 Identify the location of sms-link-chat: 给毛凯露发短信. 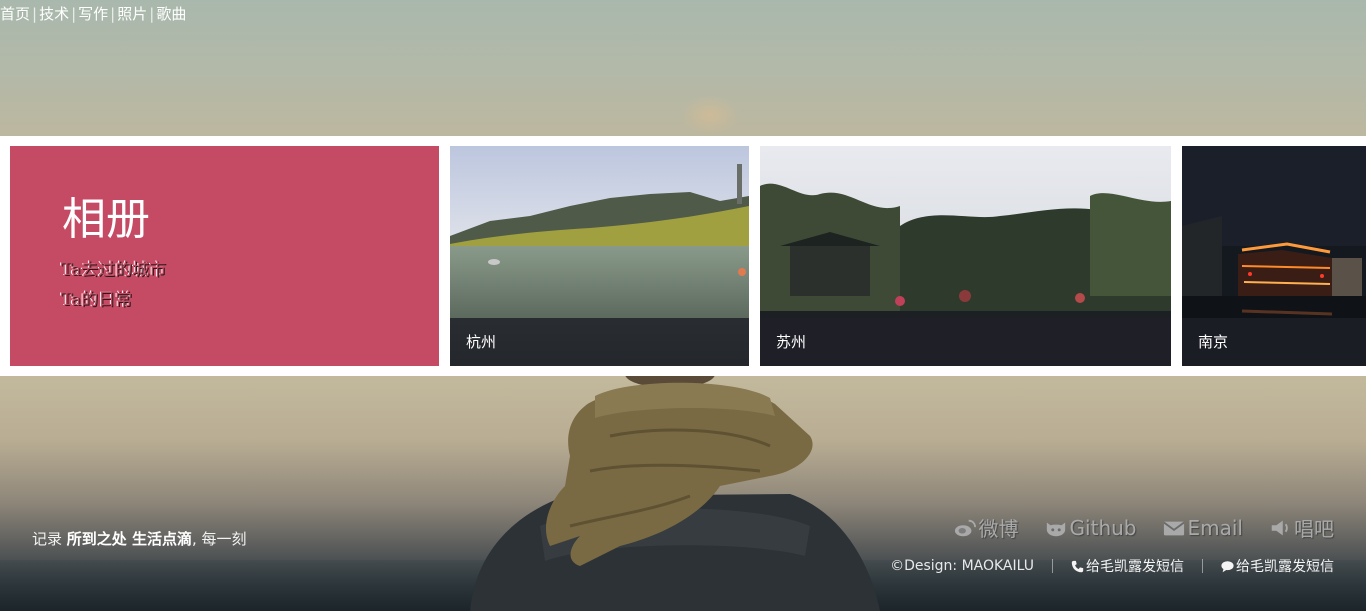
(1277, 566).